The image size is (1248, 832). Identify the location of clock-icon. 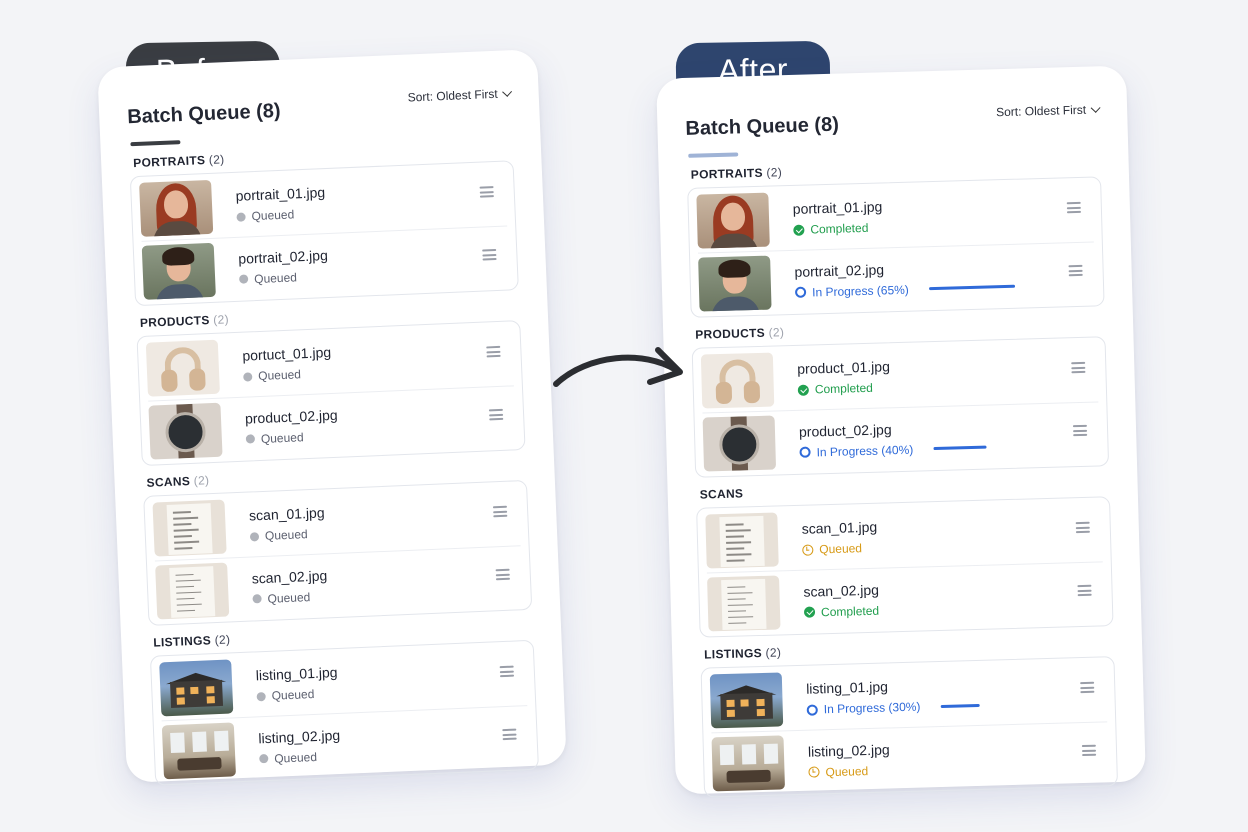
(814, 772).